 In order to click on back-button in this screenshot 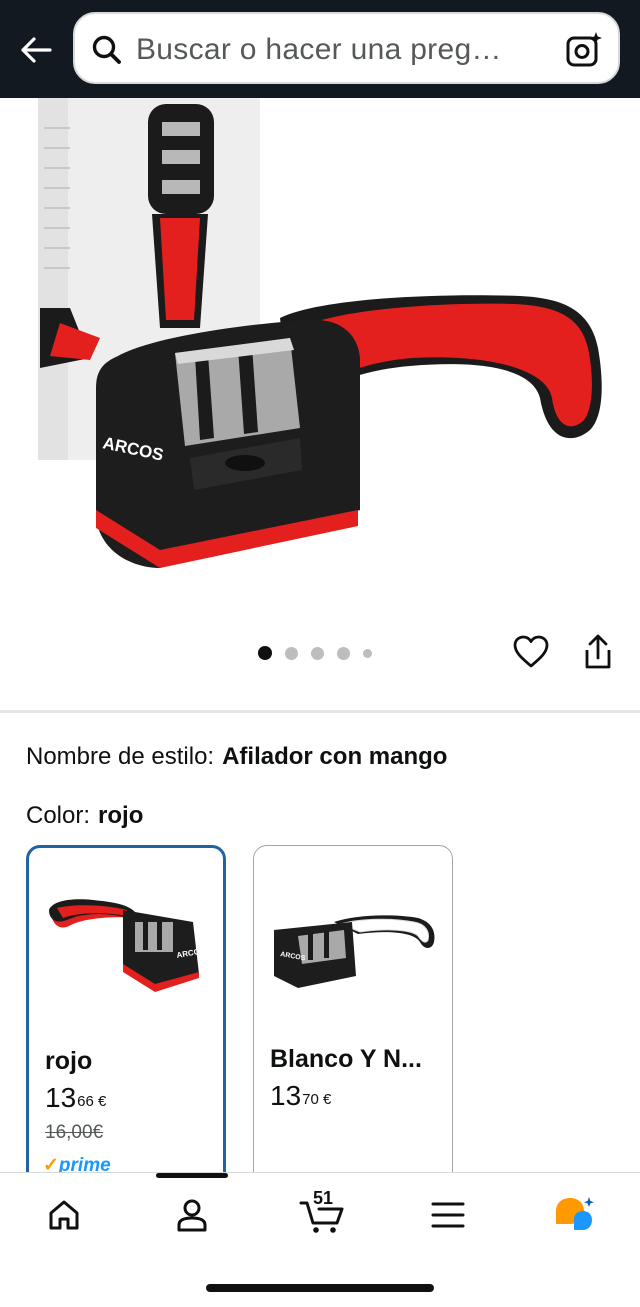, I will do `click(36, 50)`.